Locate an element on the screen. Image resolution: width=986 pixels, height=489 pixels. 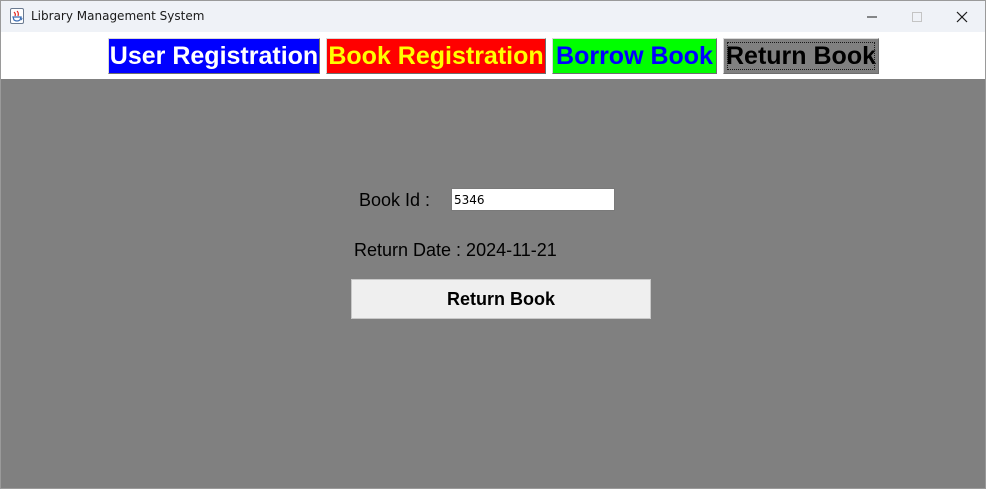
title-bar: Library Management System is located at coordinates (493, 16).